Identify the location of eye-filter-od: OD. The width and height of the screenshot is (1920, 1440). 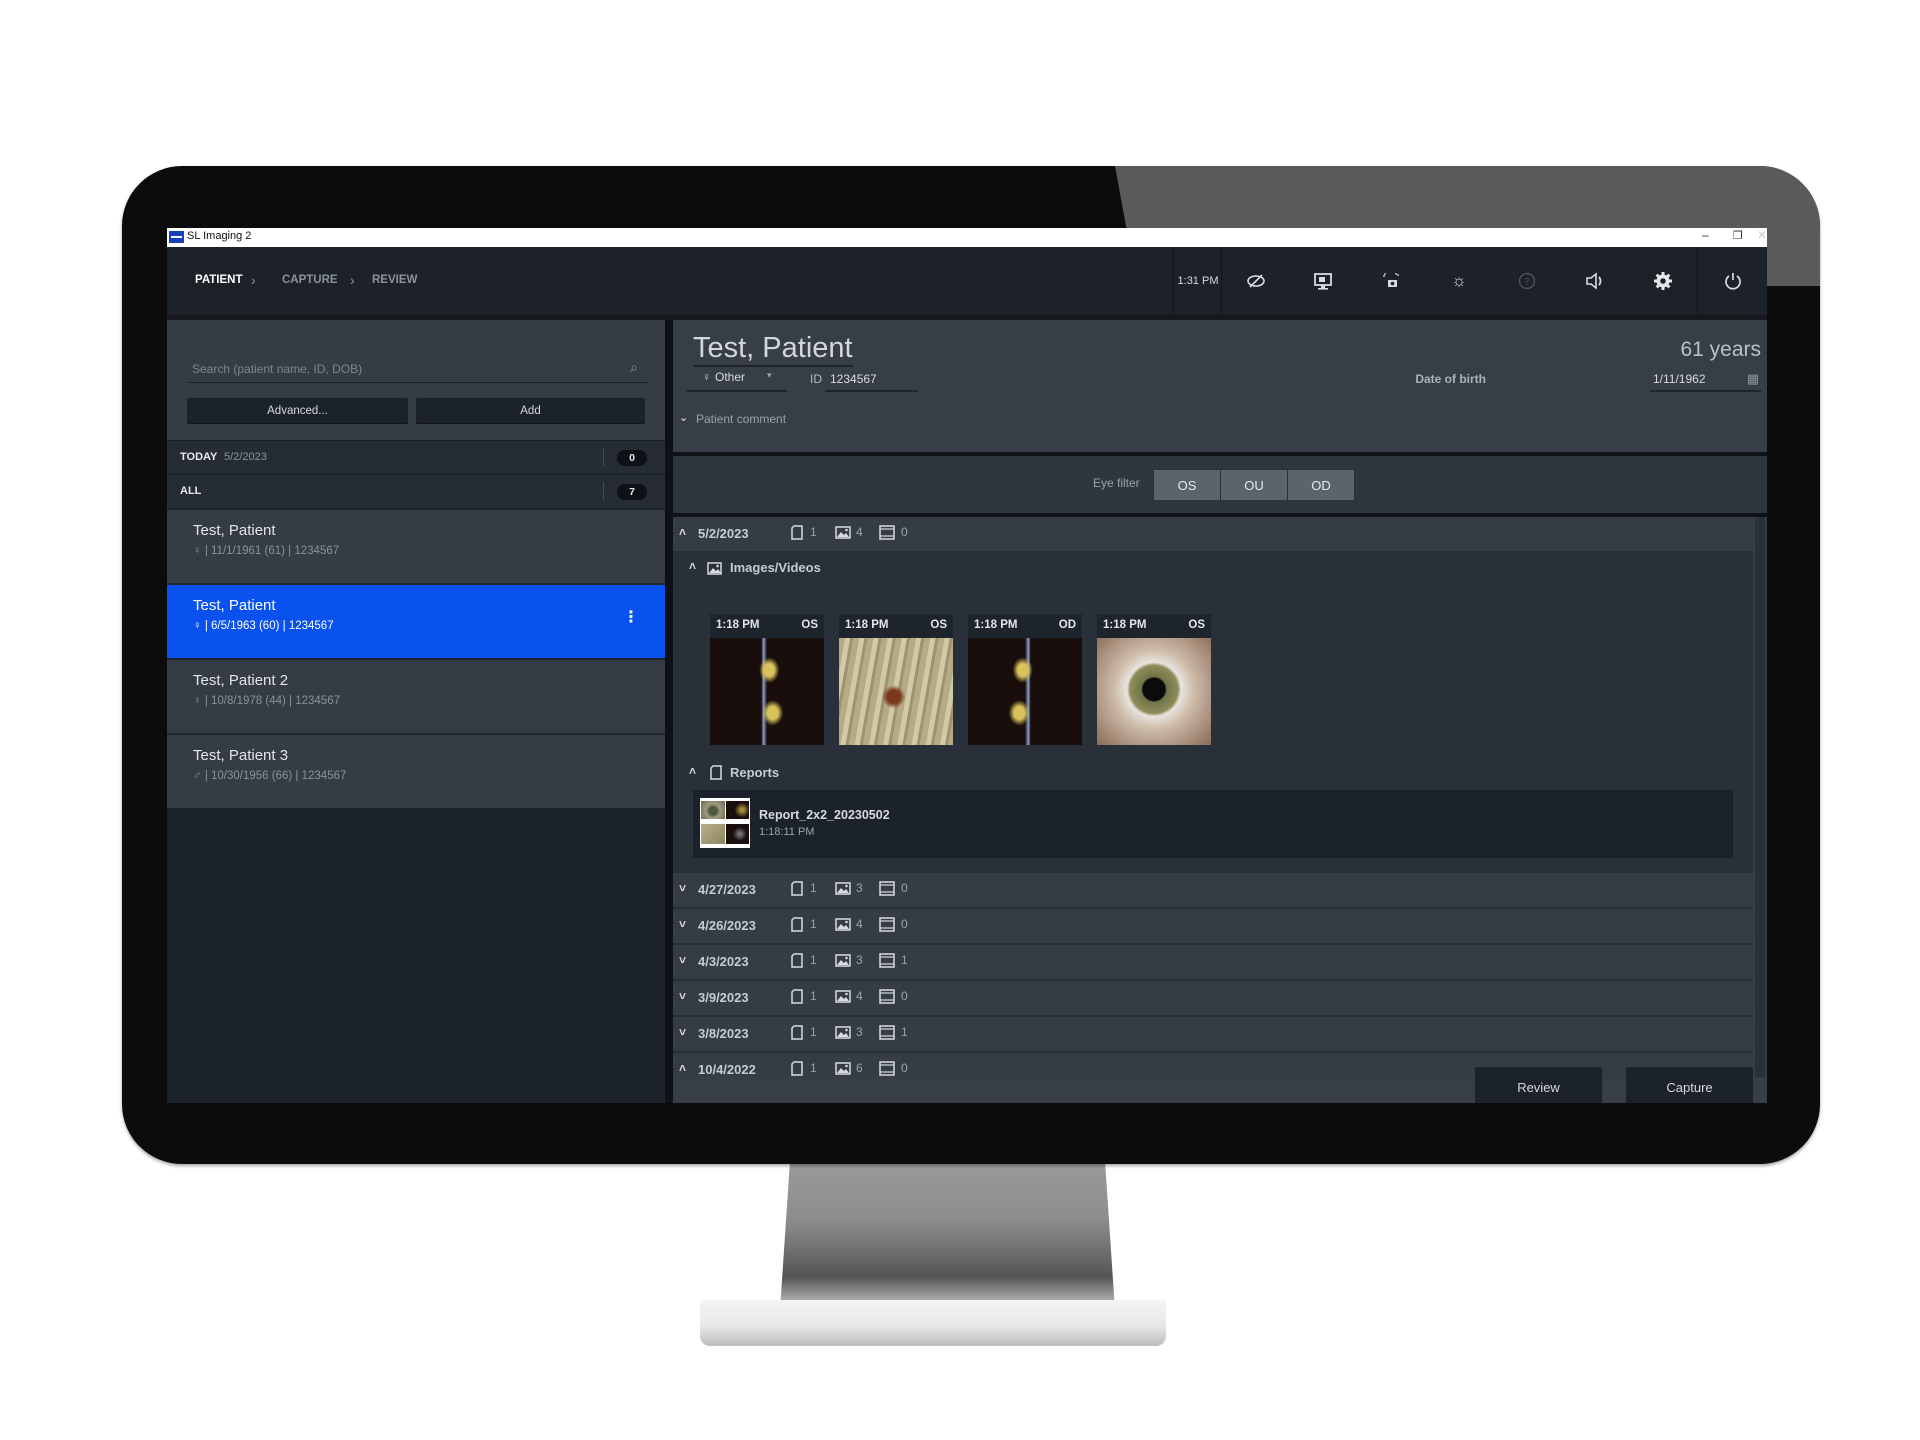
(1321, 485).